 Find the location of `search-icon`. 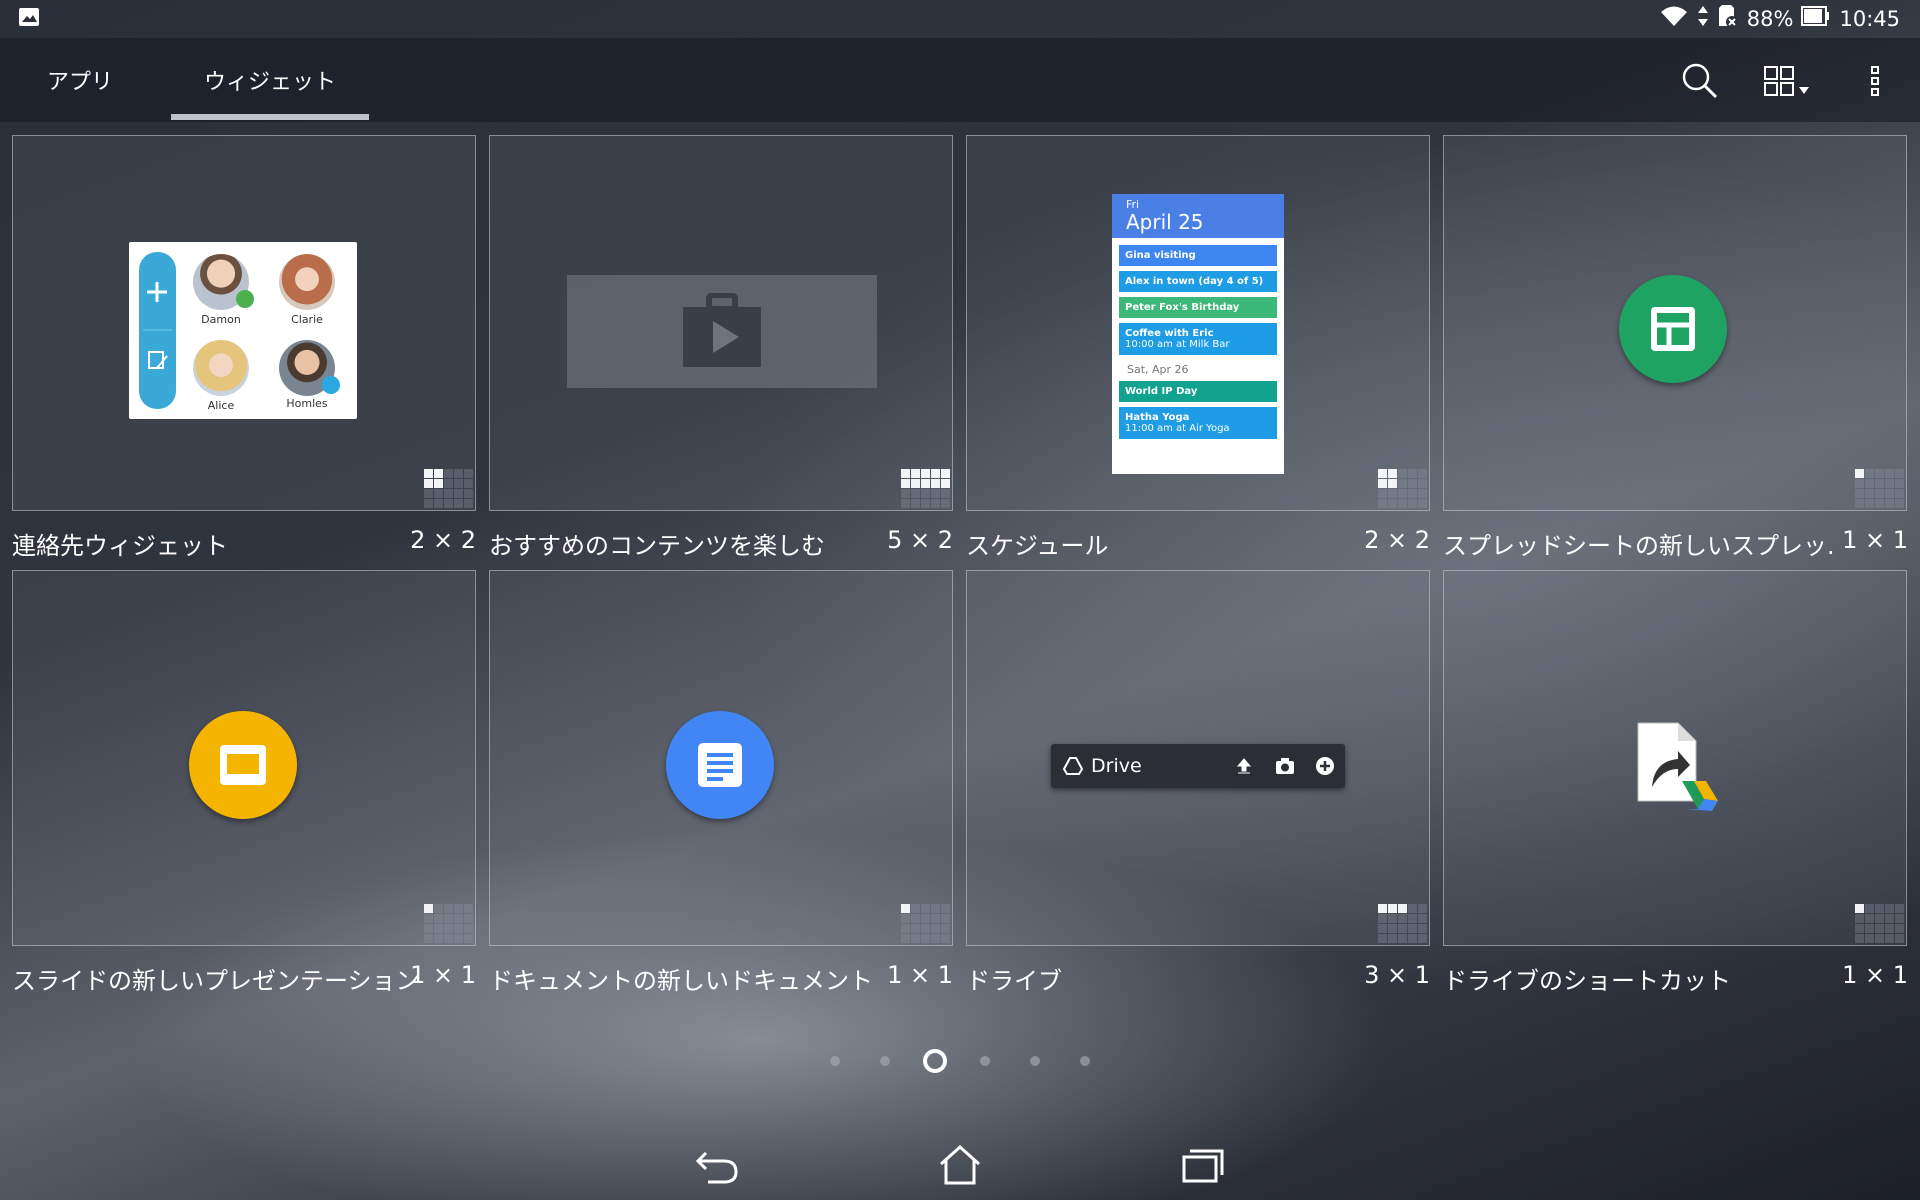

search-icon is located at coordinates (1700, 81).